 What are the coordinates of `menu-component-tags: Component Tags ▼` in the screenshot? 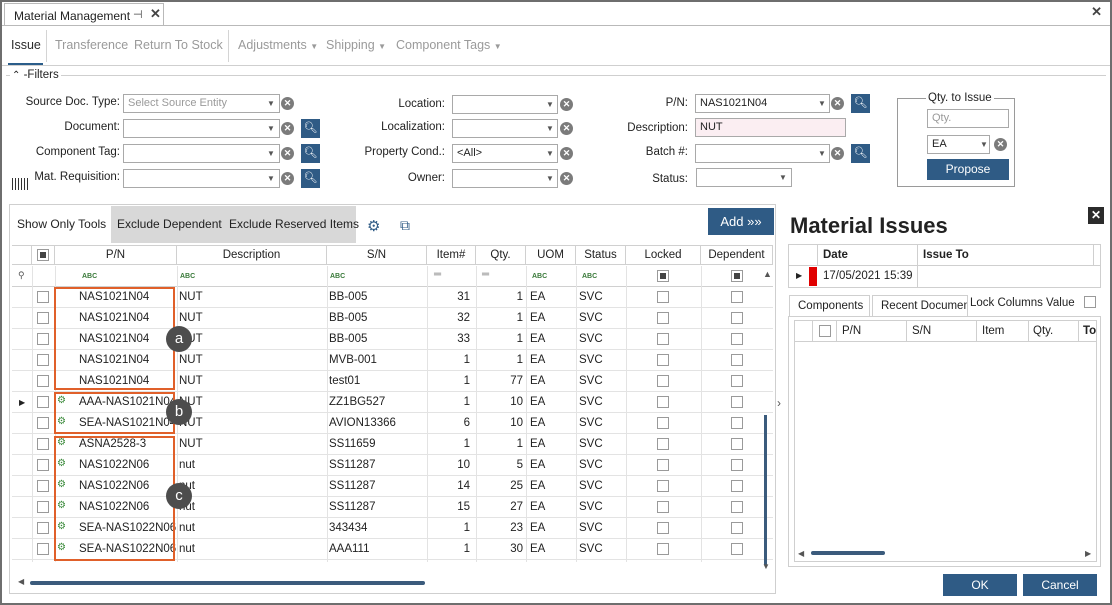 It's located at (449, 45).